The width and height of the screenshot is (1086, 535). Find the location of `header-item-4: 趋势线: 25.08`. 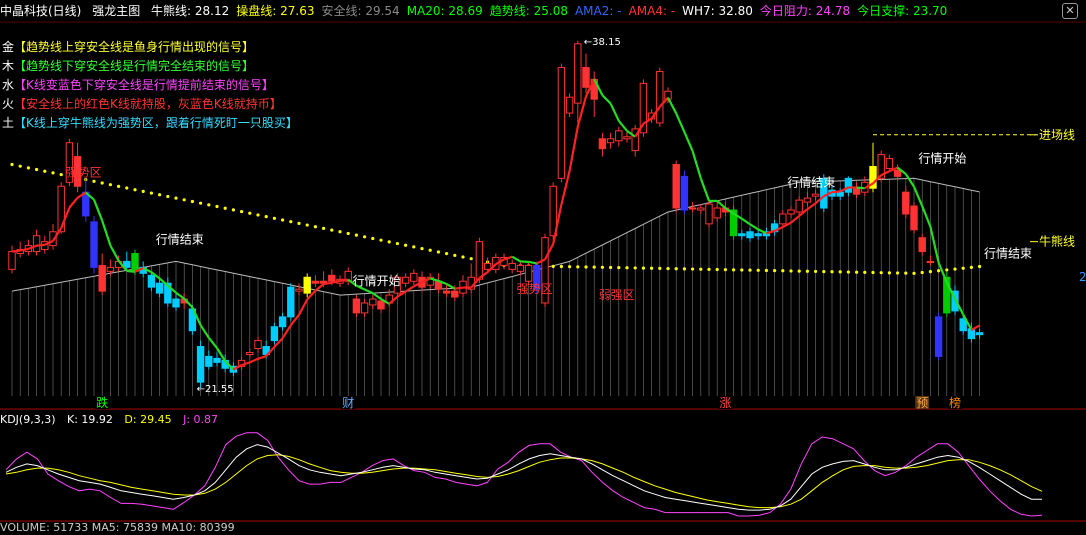

header-item-4: 趋势线: 25.08 is located at coordinates (529, 11).